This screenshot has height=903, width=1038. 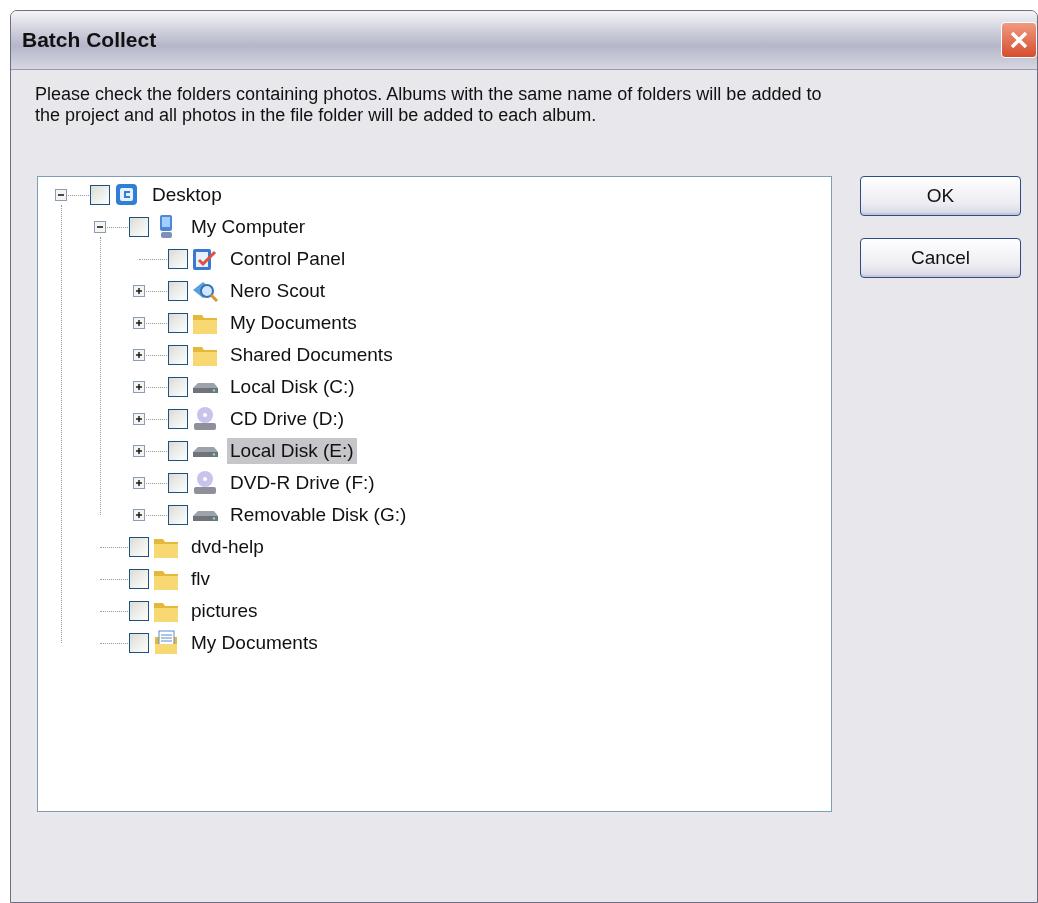 I want to click on tree-item-label: Control Panel, so click(x=288, y=259).